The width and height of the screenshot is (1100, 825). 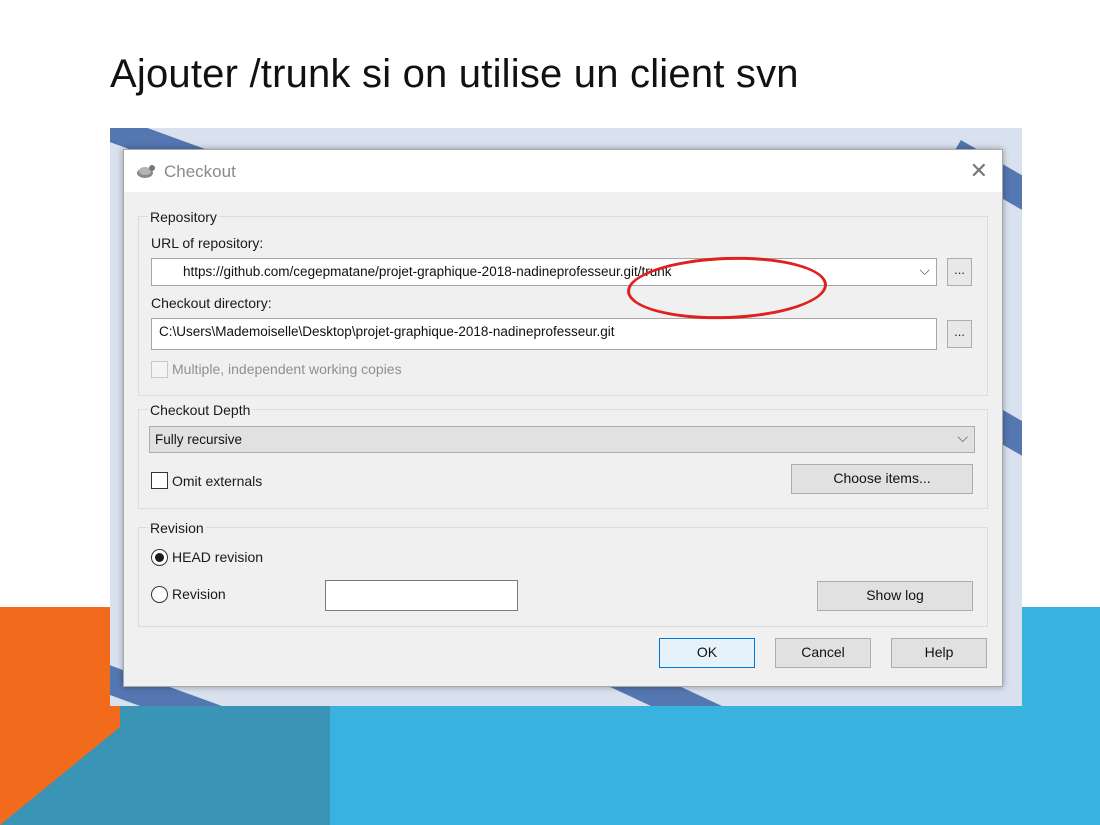 What do you see at coordinates (979, 171) in the screenshot?
I see `close-icon: ✕` at bounding box center [979, 171].